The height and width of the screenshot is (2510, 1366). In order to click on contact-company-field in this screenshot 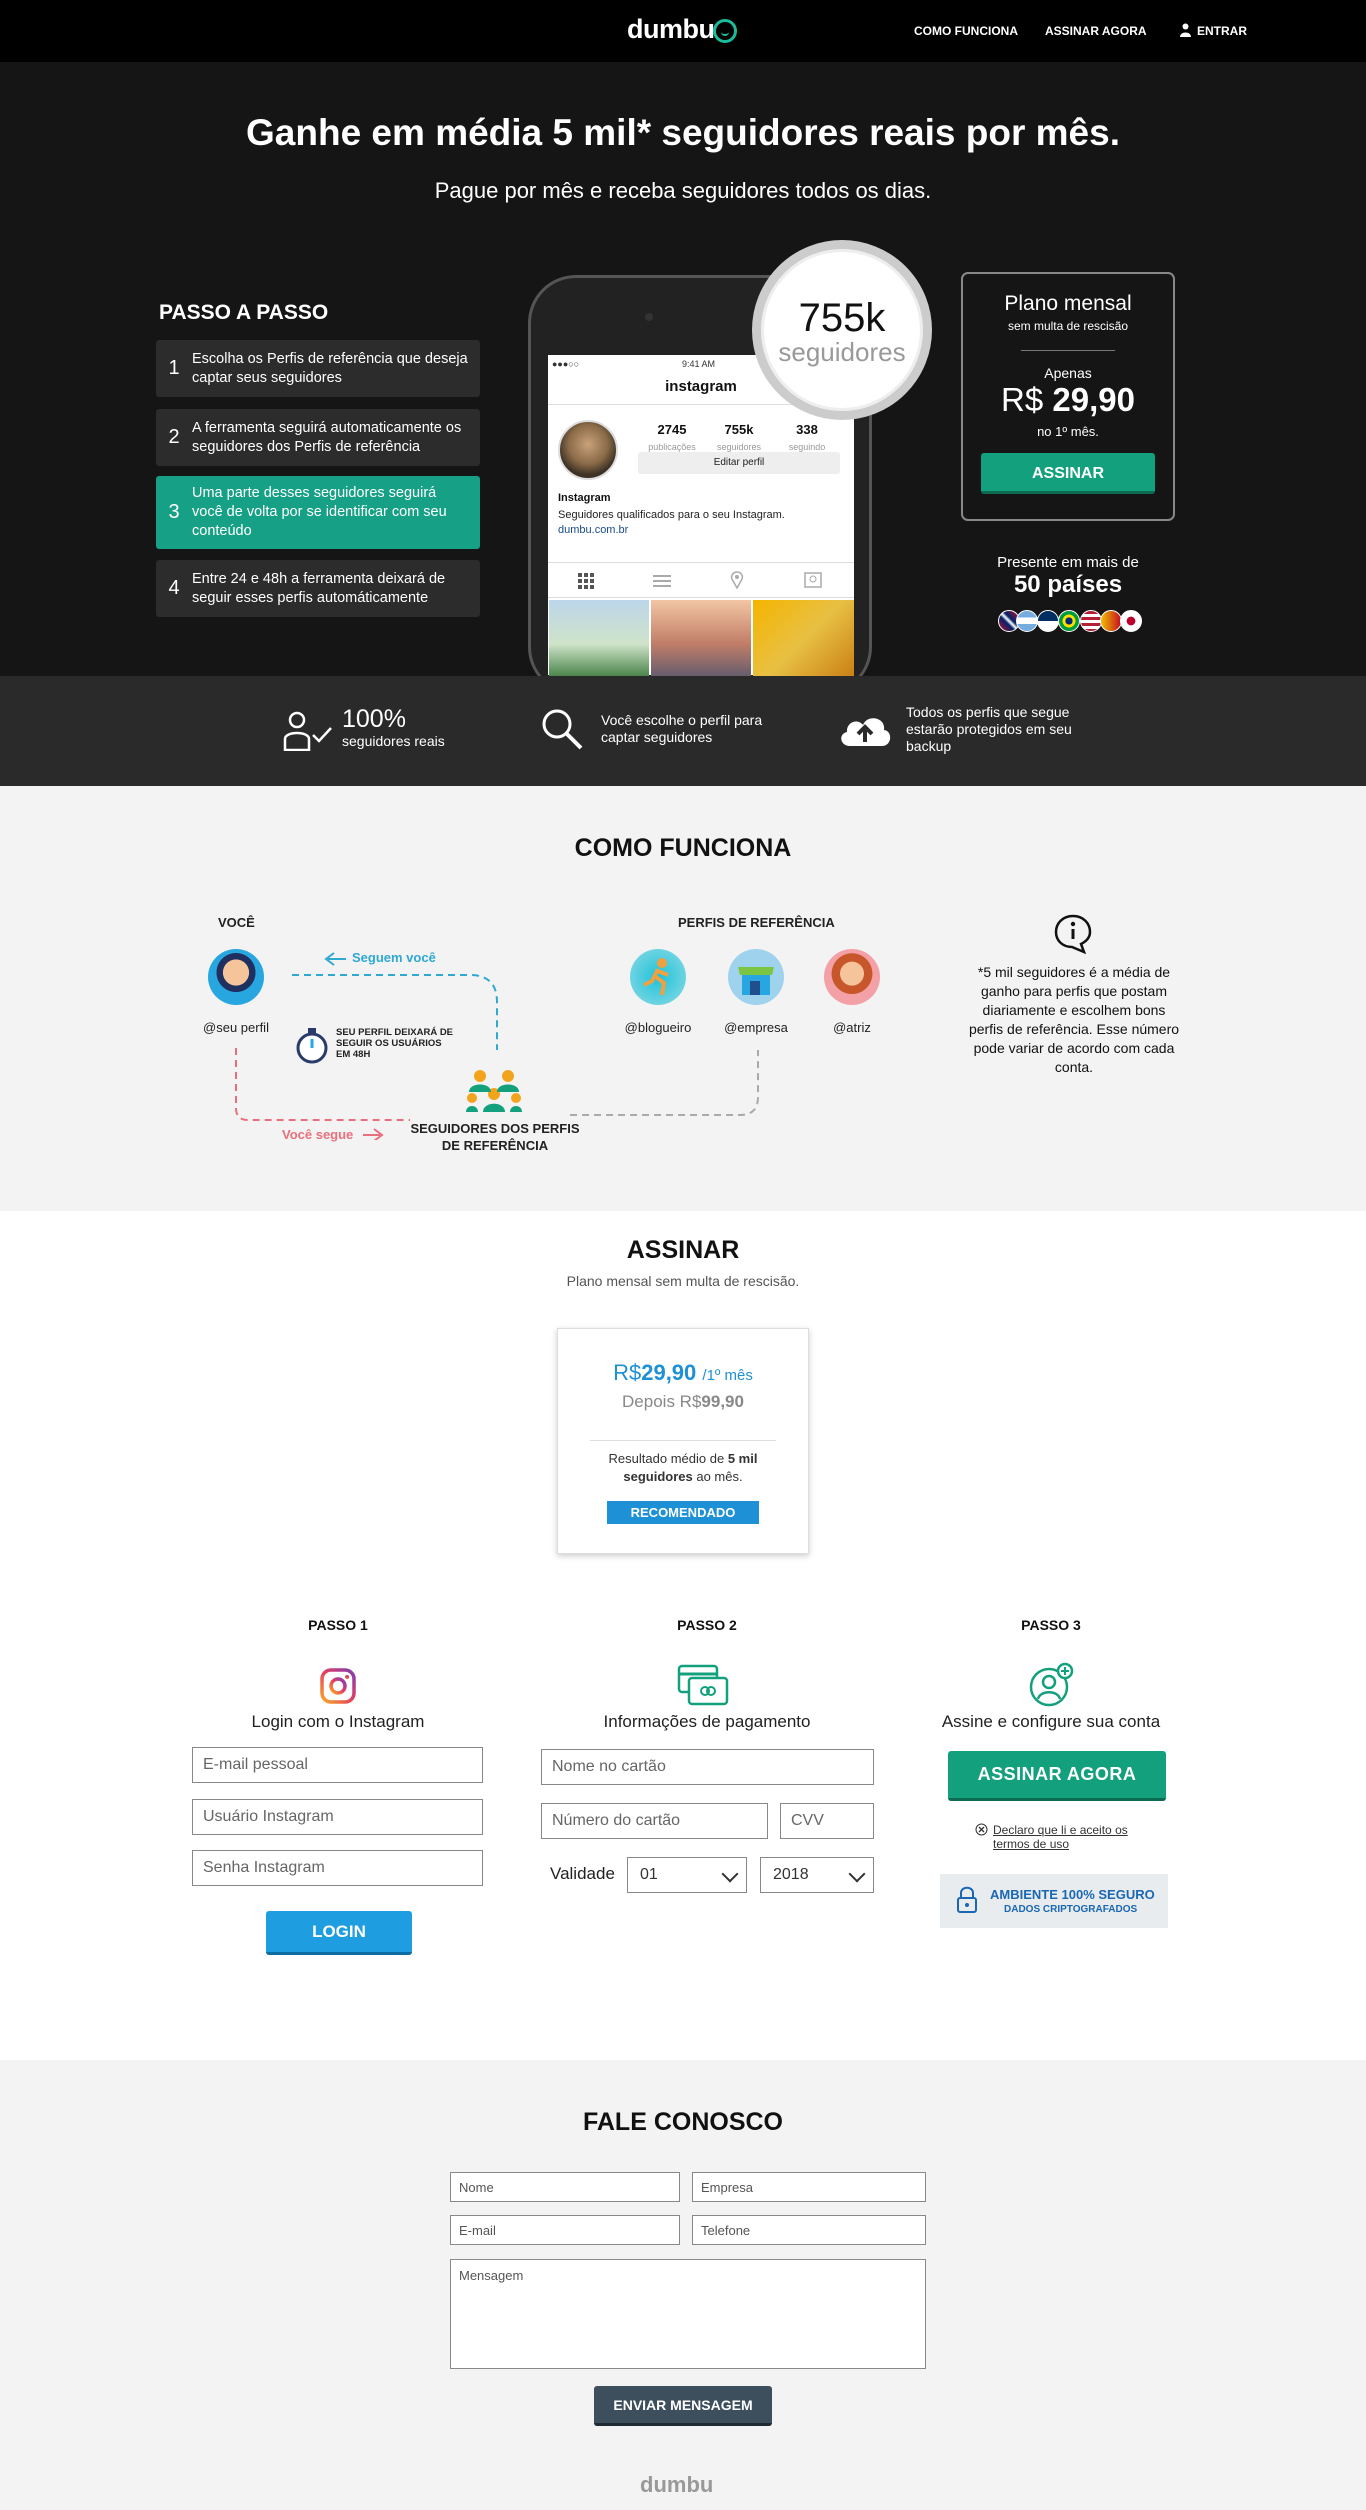, I will do `click(809, 2187)`.